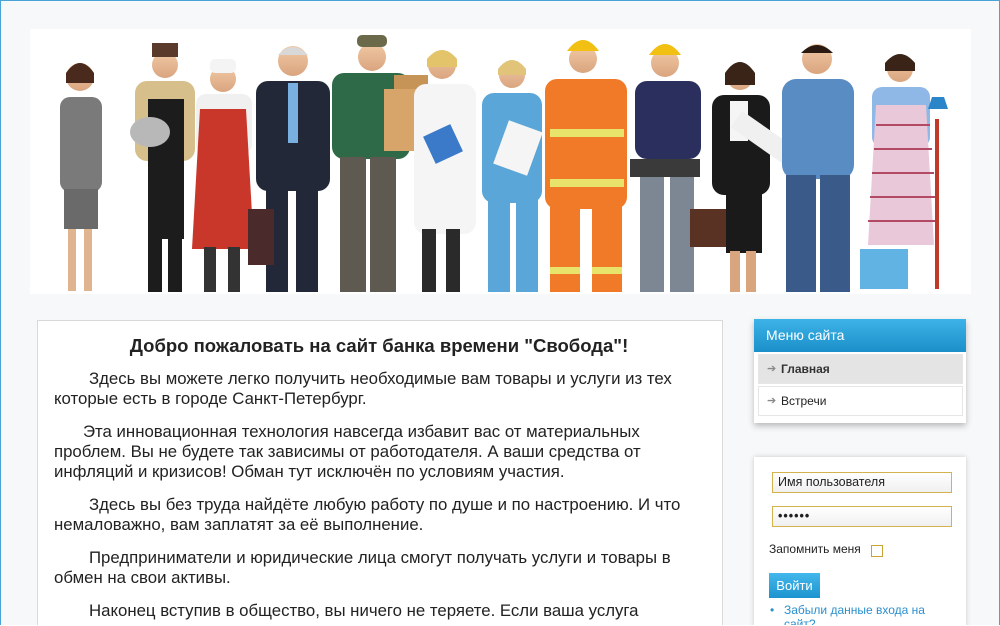 Image resolution: width=1000 pixels, height=626 pixels. Describe the element at coordinates (877, 551) in the screenshot. I see `remember-me-checkbox` at that location.